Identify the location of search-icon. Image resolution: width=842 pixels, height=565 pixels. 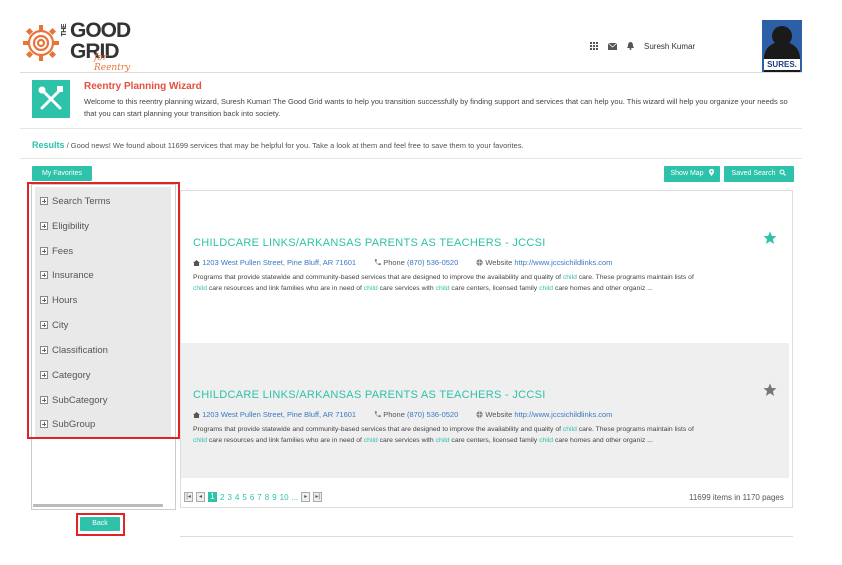
(783, 172).